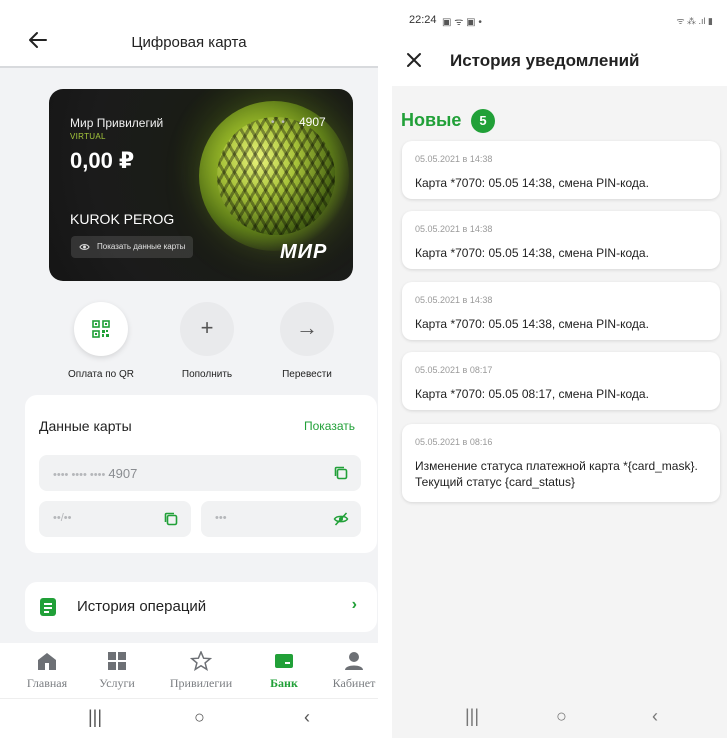  I want to click on bottom-tab-bar: Главная Услуги Привилегии Банк Кабинет, so click(189, 670).